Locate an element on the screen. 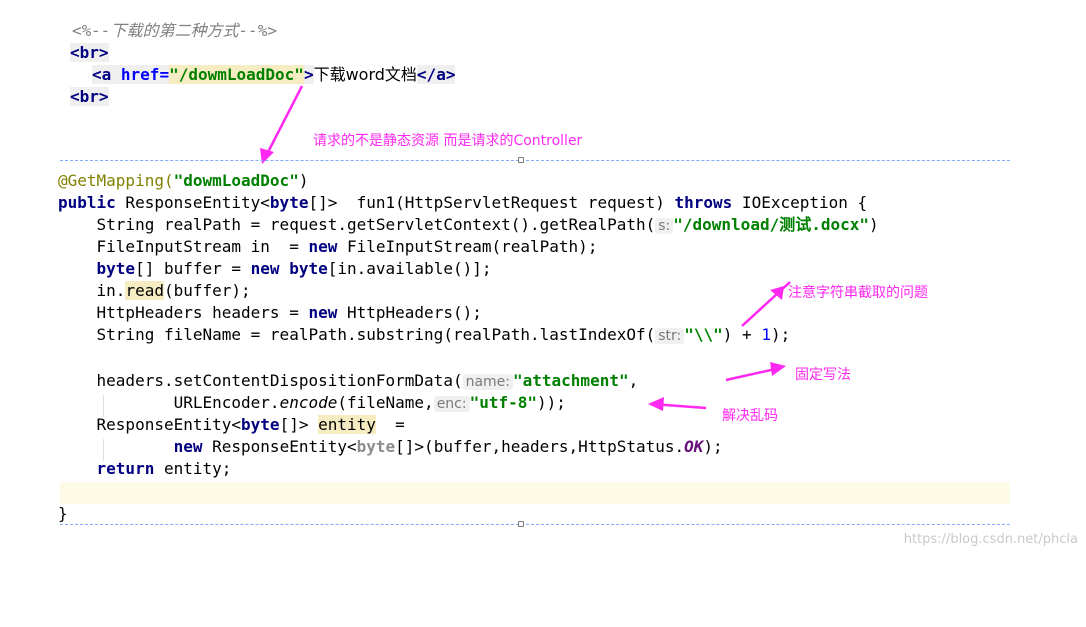 The image size is (1086, 627). kw-return: return is located at coordinates (125, 468).